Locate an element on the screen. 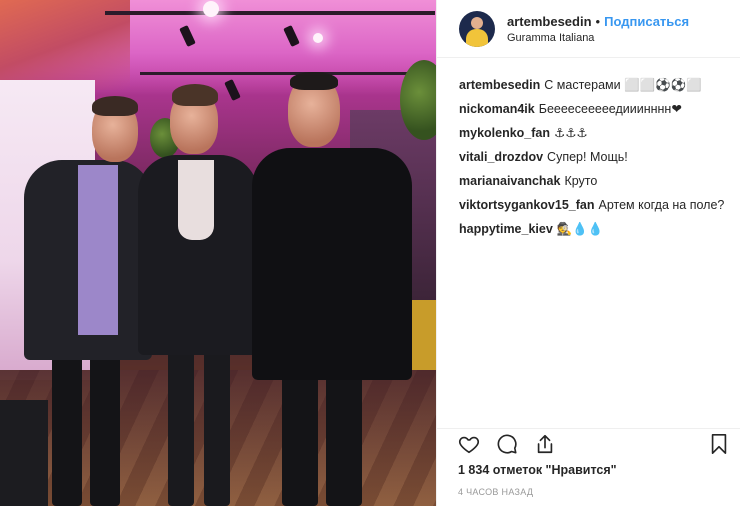  comment-text: С мастерами ⬜⬜⚽⚽⬜ is located at coordinates (623, 85).